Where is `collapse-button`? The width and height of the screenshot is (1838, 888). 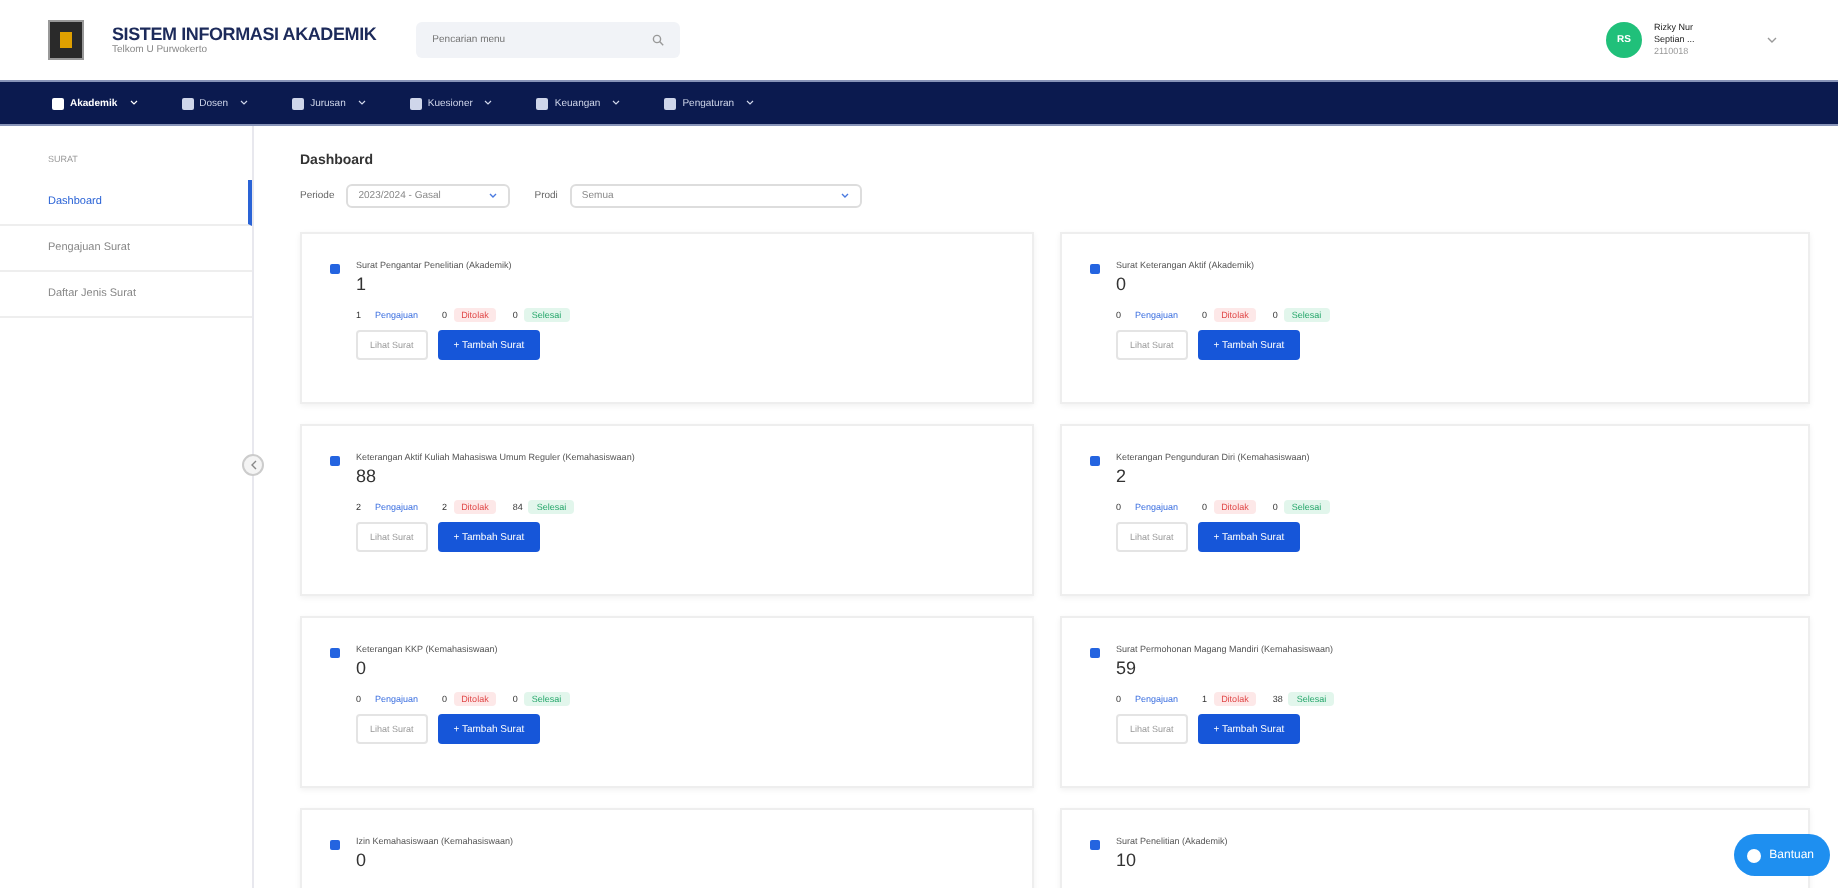 collapse-button is located at coordinates (253, 465).